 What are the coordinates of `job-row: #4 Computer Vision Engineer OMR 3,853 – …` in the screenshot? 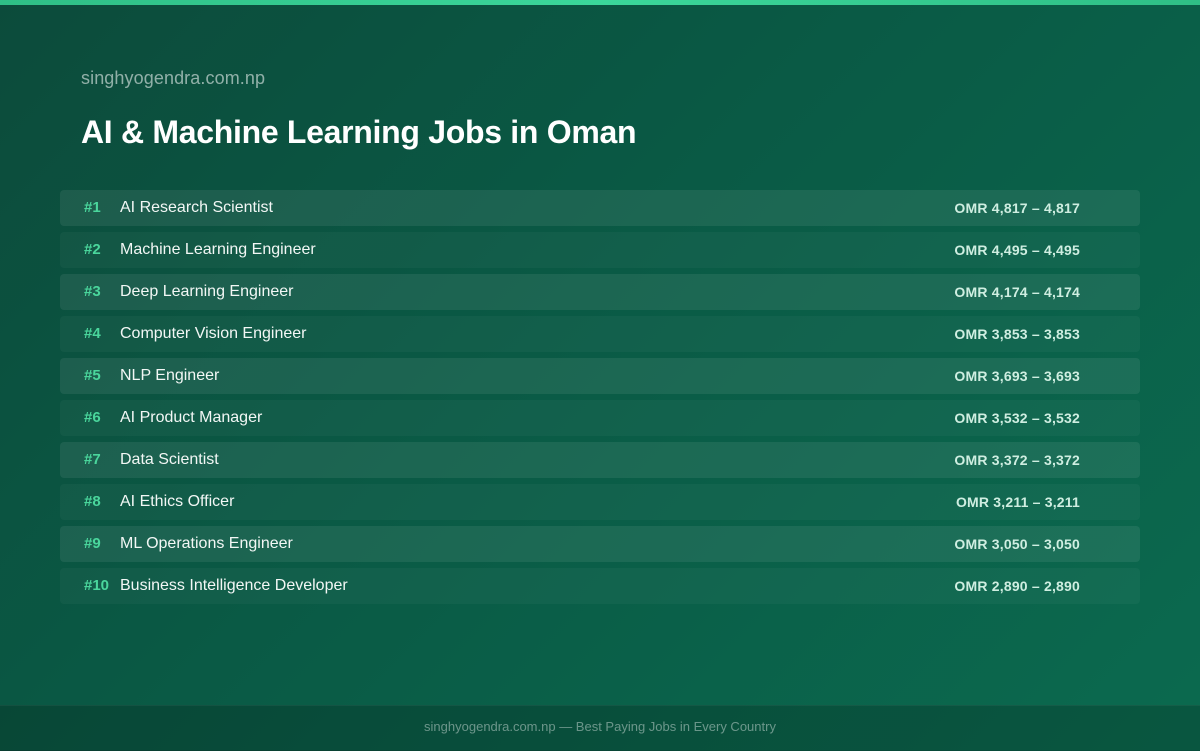 It's located at (600, 334).